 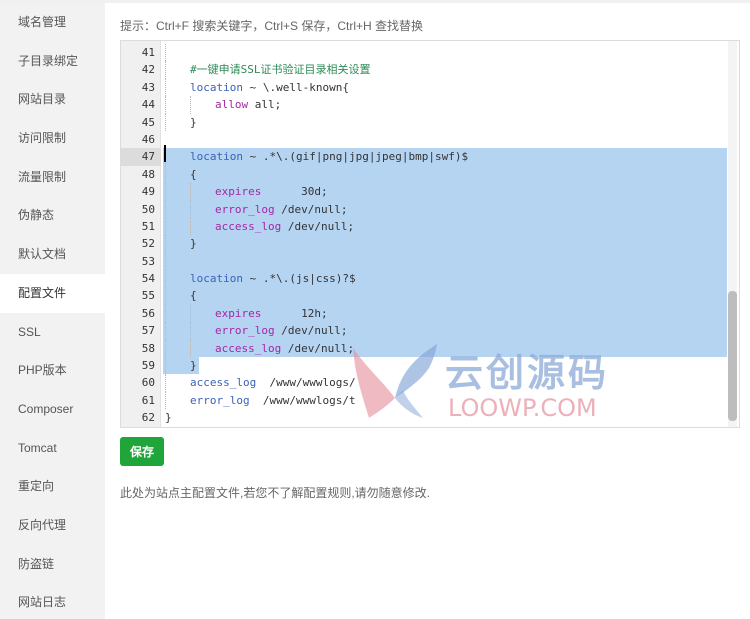 I want to click on code-line: 42 #一键申请SSL证书验证目录相关设置, so click(x=430, y=70).